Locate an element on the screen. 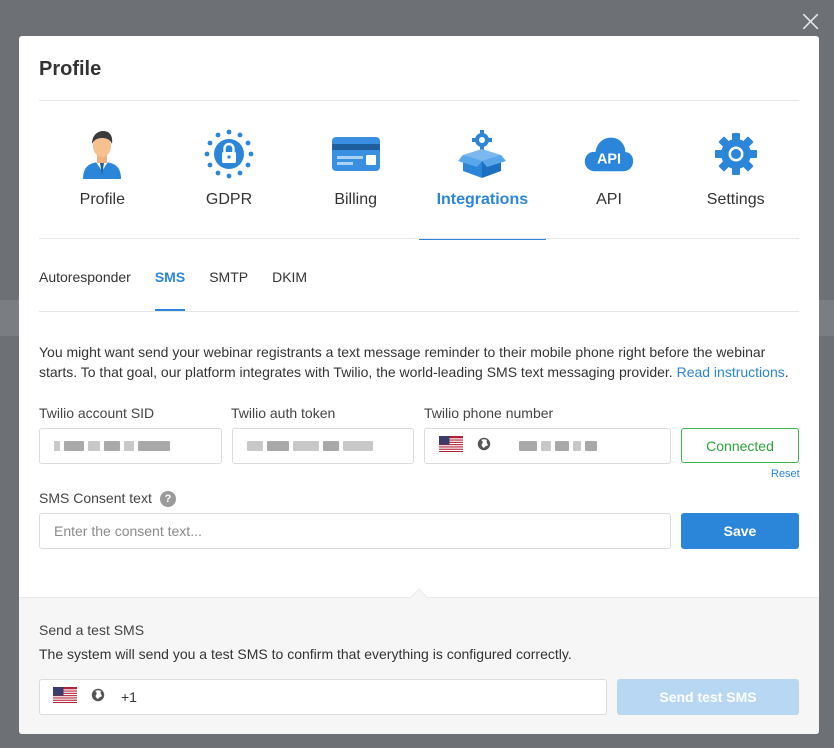 The height and width of the screenshot is (748, 834). subtab-dkim: DKIM is located at coordinates (289, 275).